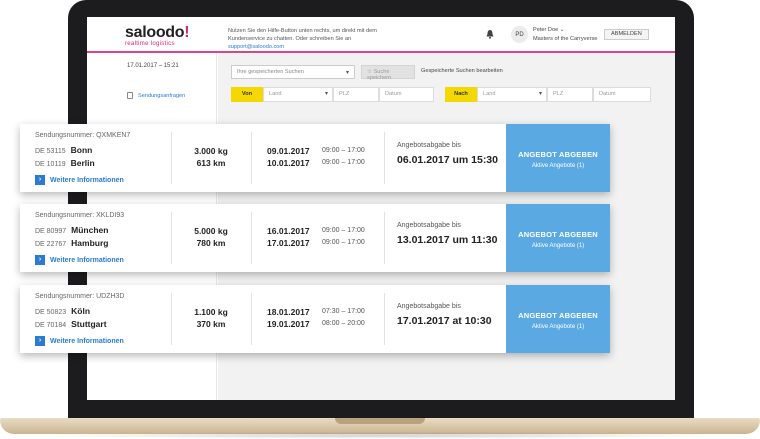 Image resolution: width=760 pixels, height=439 pixels. Describe the element at coordinates (211, 243) in the screenshot. I see `distance: 780 km` at that location.